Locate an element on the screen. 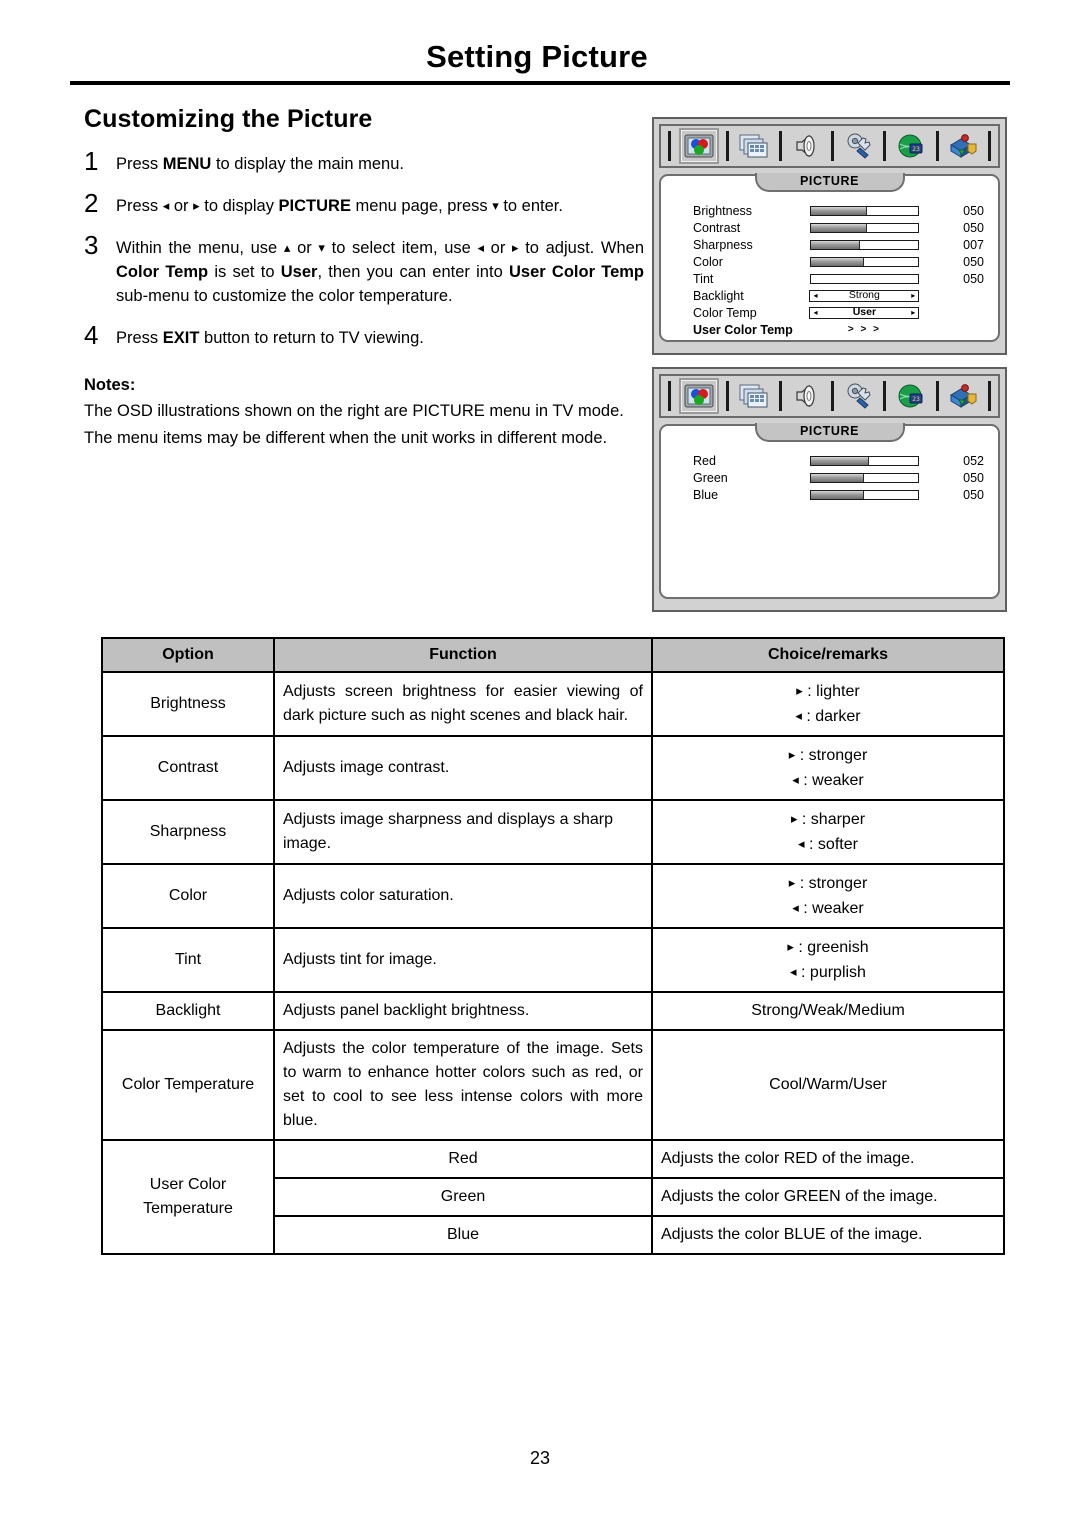  osd-user-color-temp-panel: 23 PICTURE Red 052 Green 050 Blue 050 is located at coordinates (829, 489).